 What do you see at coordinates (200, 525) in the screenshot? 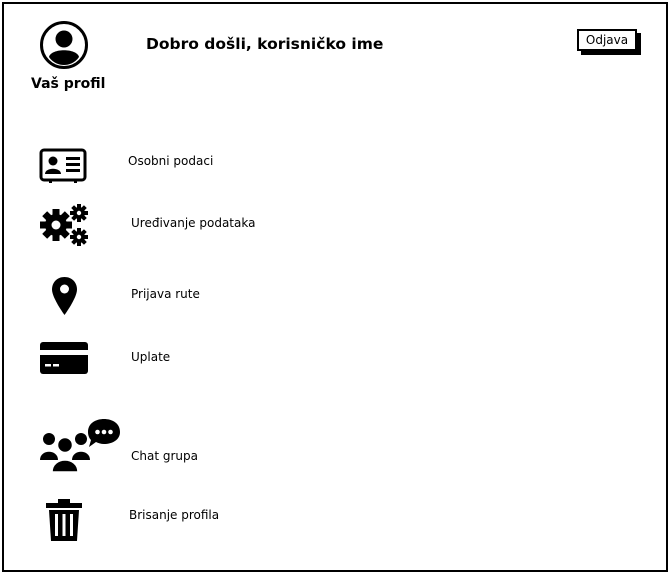
I see `menu-item-delete-profile: Brisanje profila` at bounding box center [200, 525].